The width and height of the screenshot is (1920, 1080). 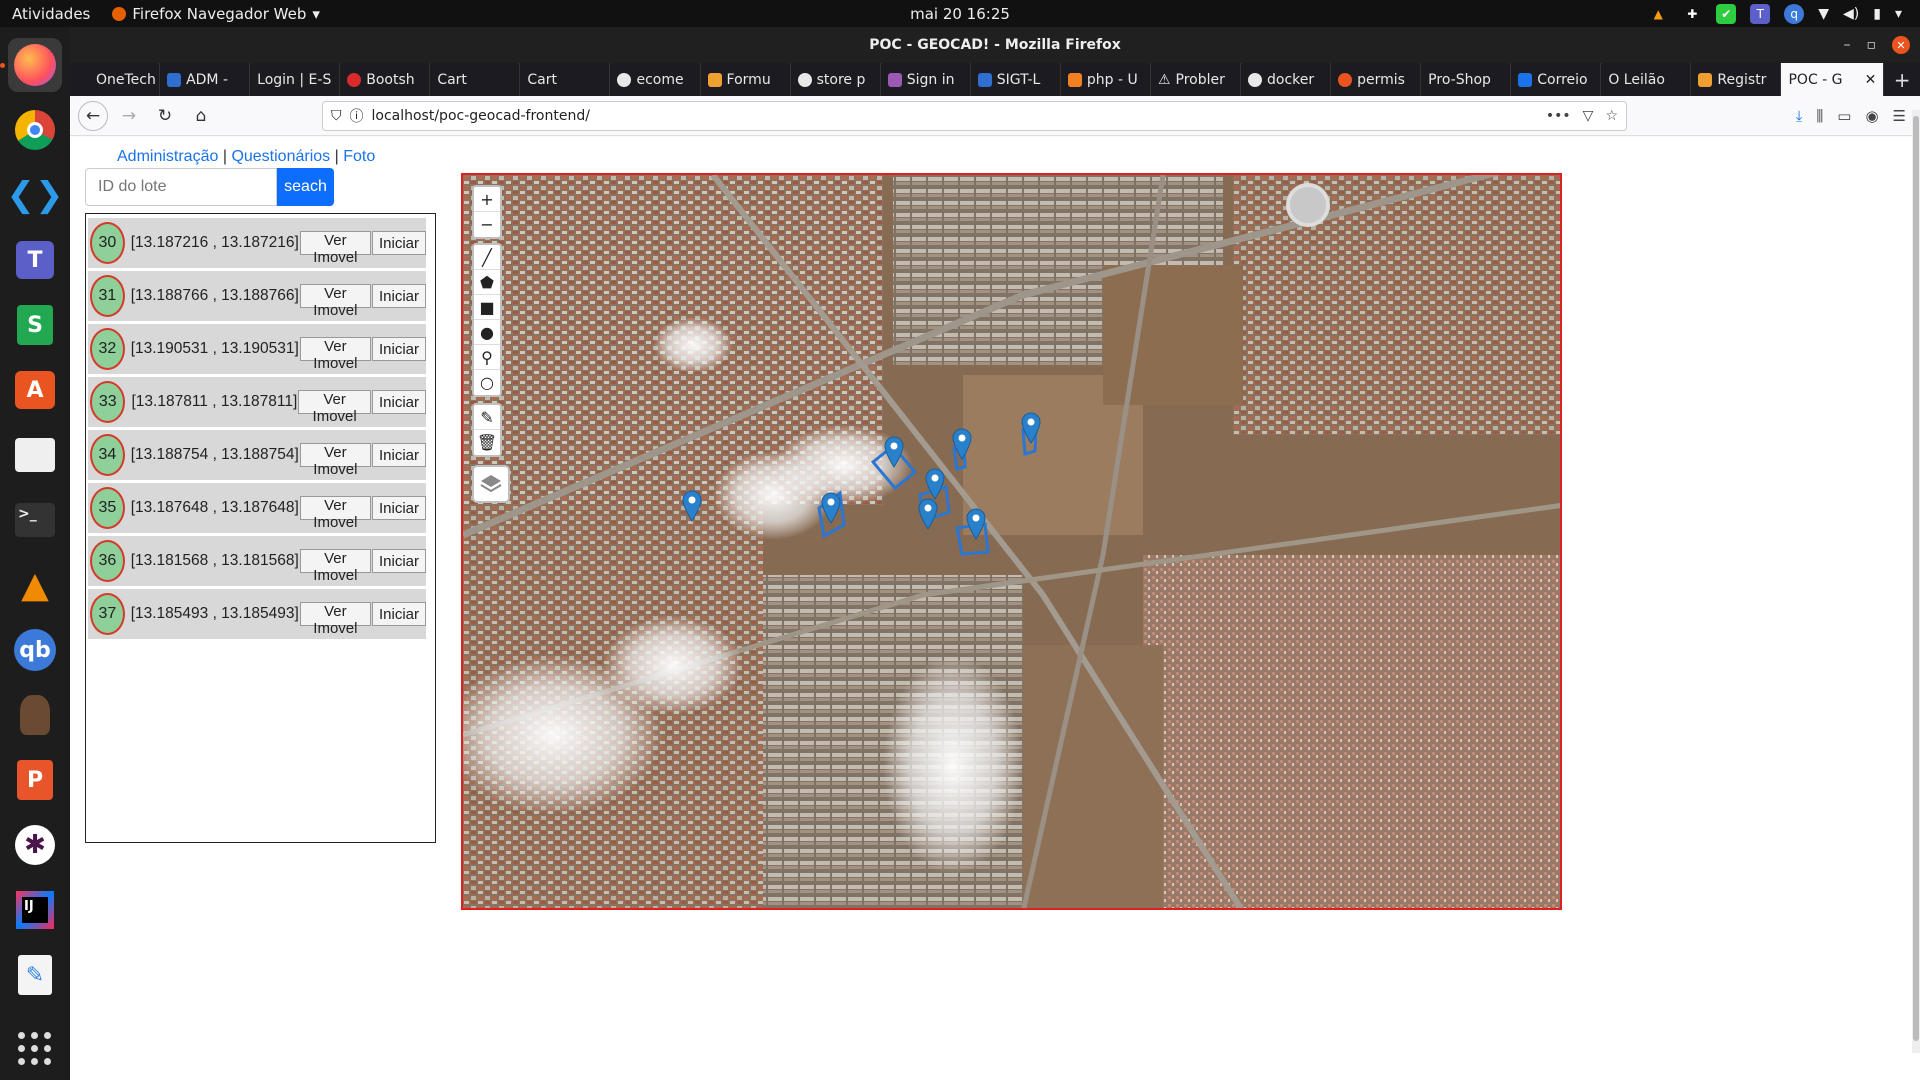 What do you see at coordinates (1871, 80) in the screenshot?
I see `close-tab-icon: ✕` at bounding box center [1871, 80].